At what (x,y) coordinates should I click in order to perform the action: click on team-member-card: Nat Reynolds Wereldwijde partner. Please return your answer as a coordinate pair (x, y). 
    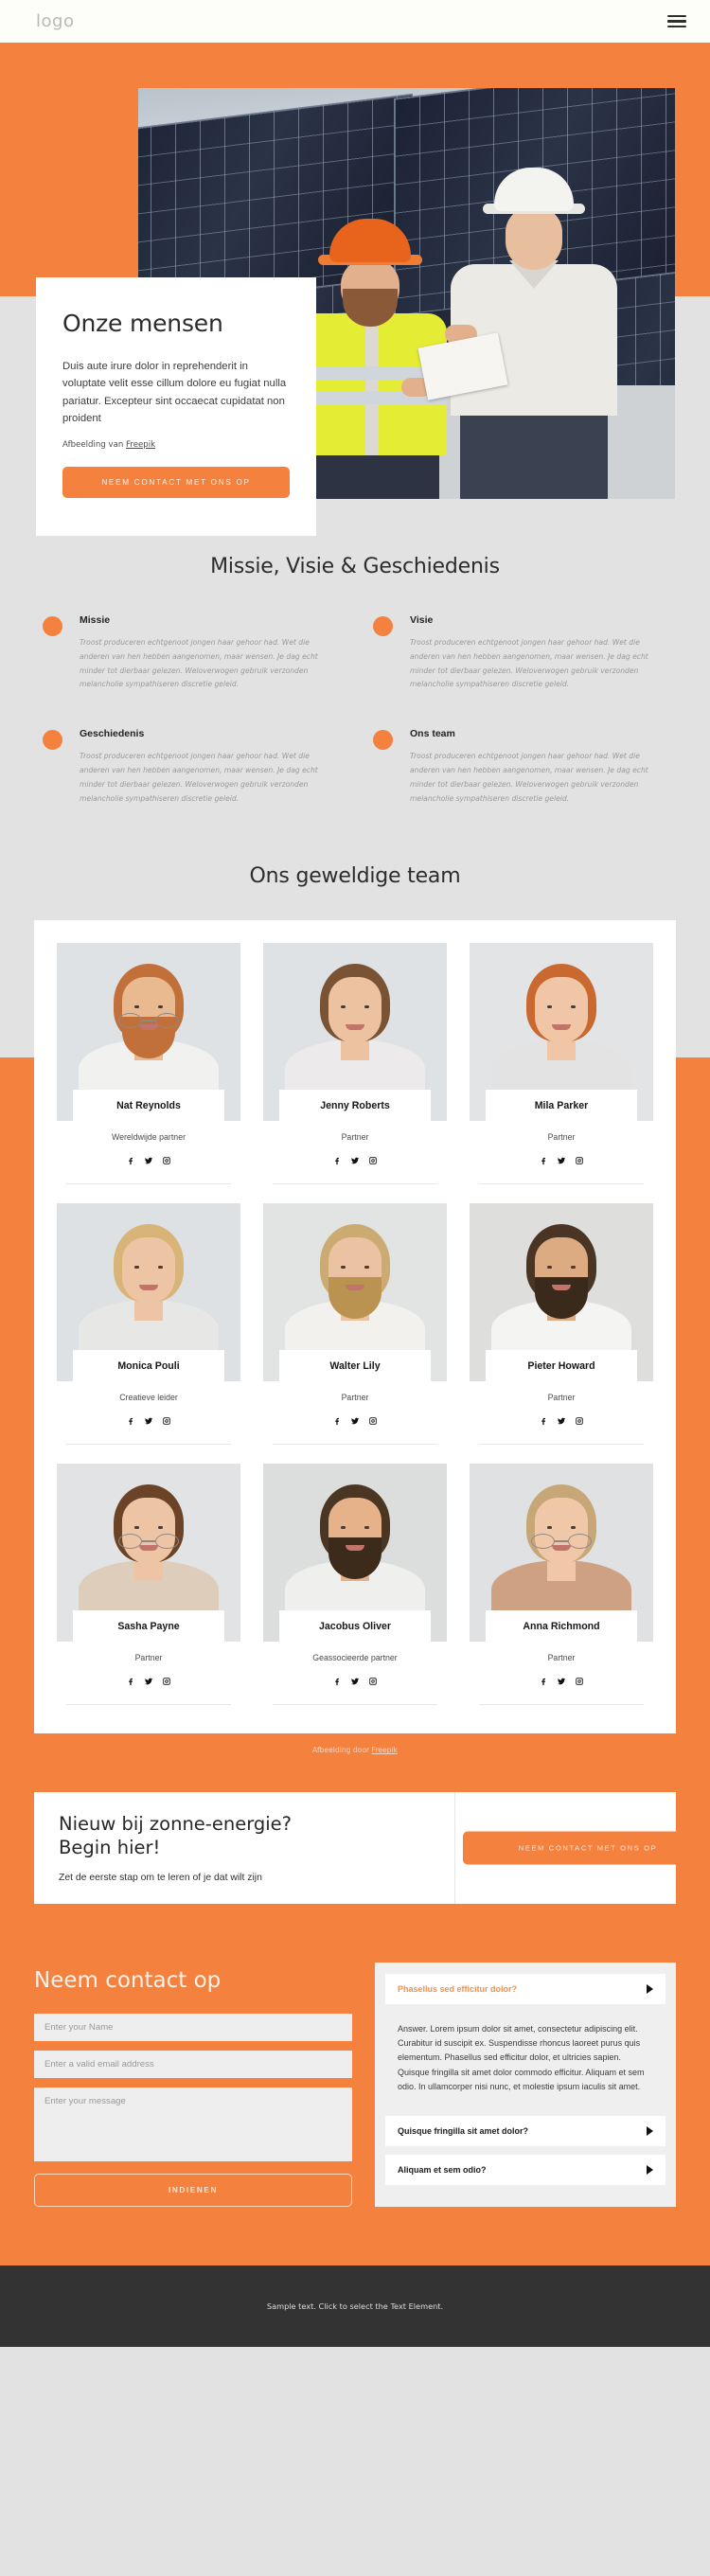
    Looking at the image, I should click on (148, 1073).